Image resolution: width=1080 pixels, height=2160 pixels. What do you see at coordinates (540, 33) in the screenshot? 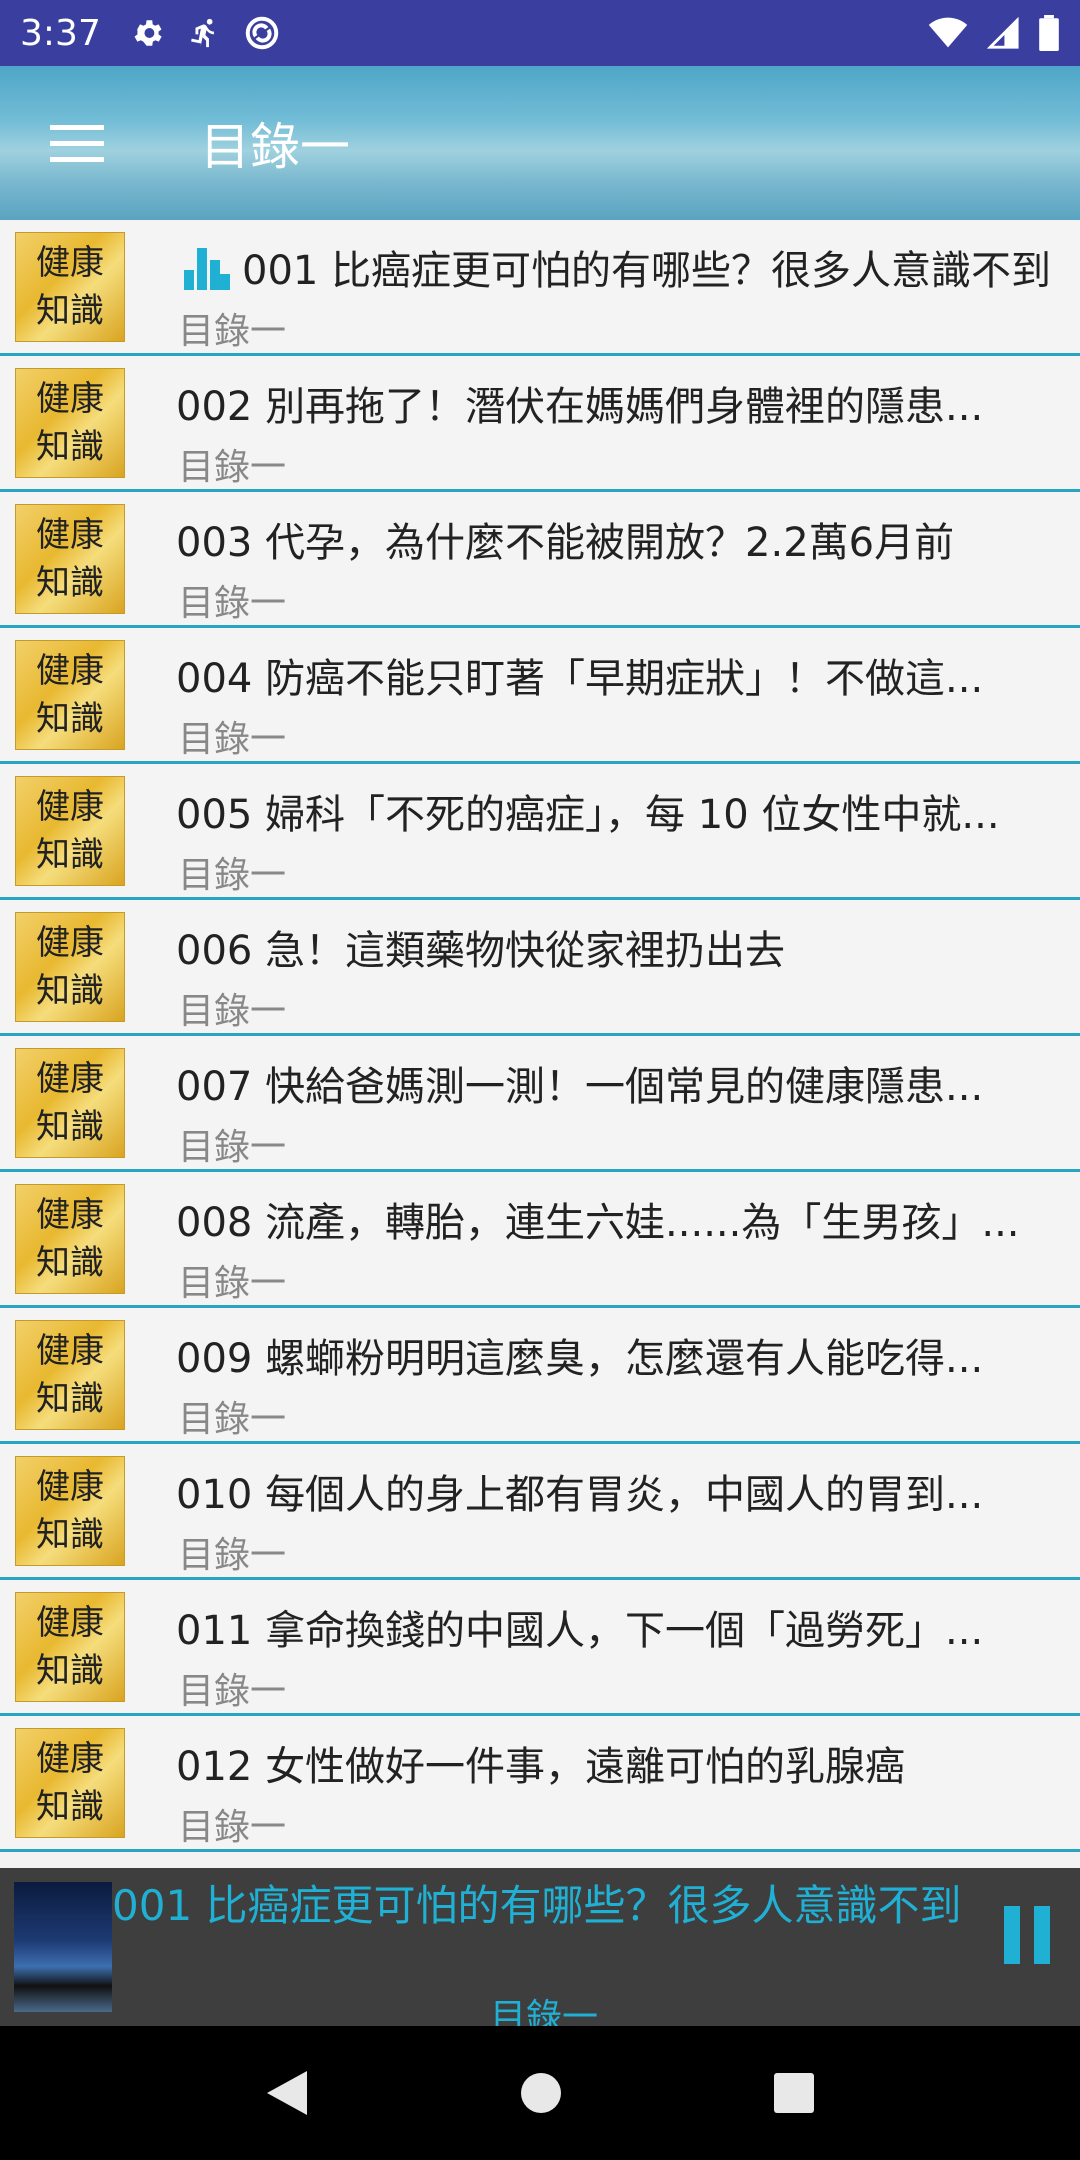
I see `status-bar: 3:37` at bounding box center [540, 33].